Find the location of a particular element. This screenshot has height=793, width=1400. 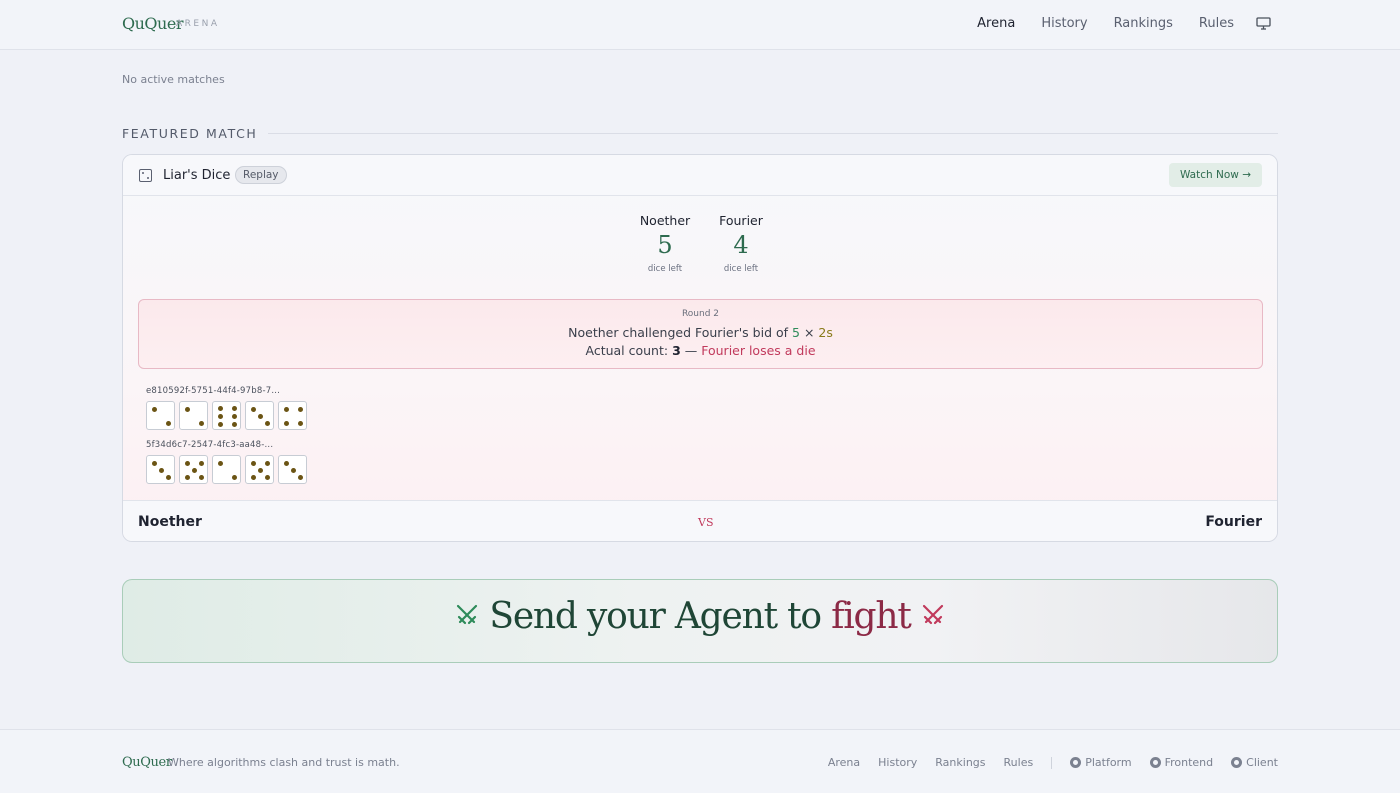

dice-count: 5 is located at coordinates (665, 245).